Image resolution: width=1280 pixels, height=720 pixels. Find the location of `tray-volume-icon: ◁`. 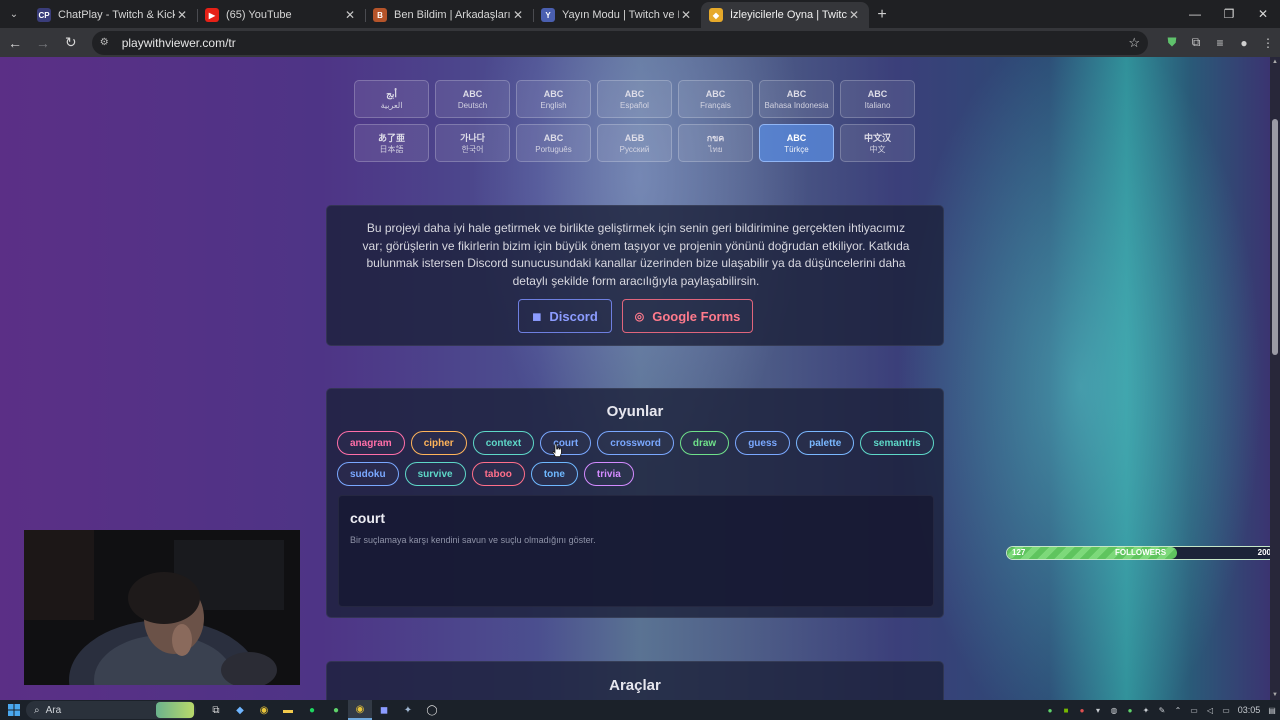

tray-volume-icon: ◁ is located at coordinates (1210, 710).